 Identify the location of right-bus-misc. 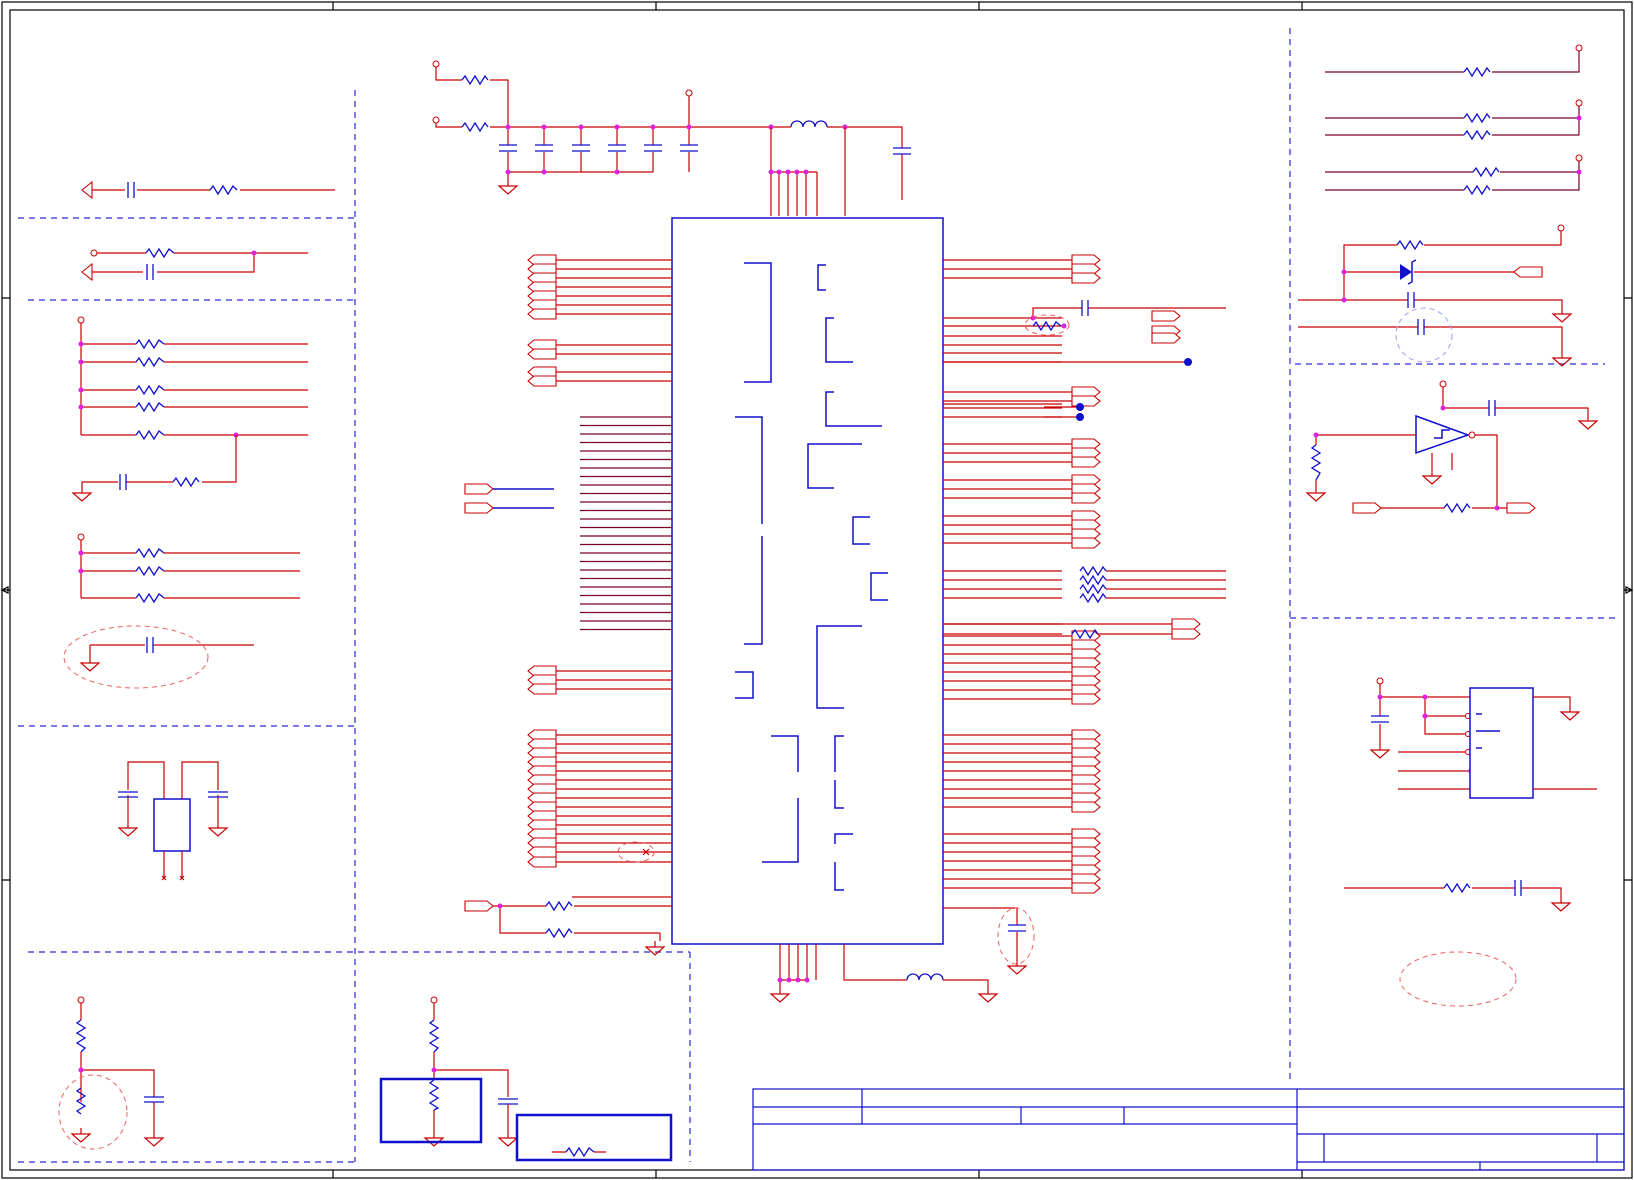
(1084, 470).